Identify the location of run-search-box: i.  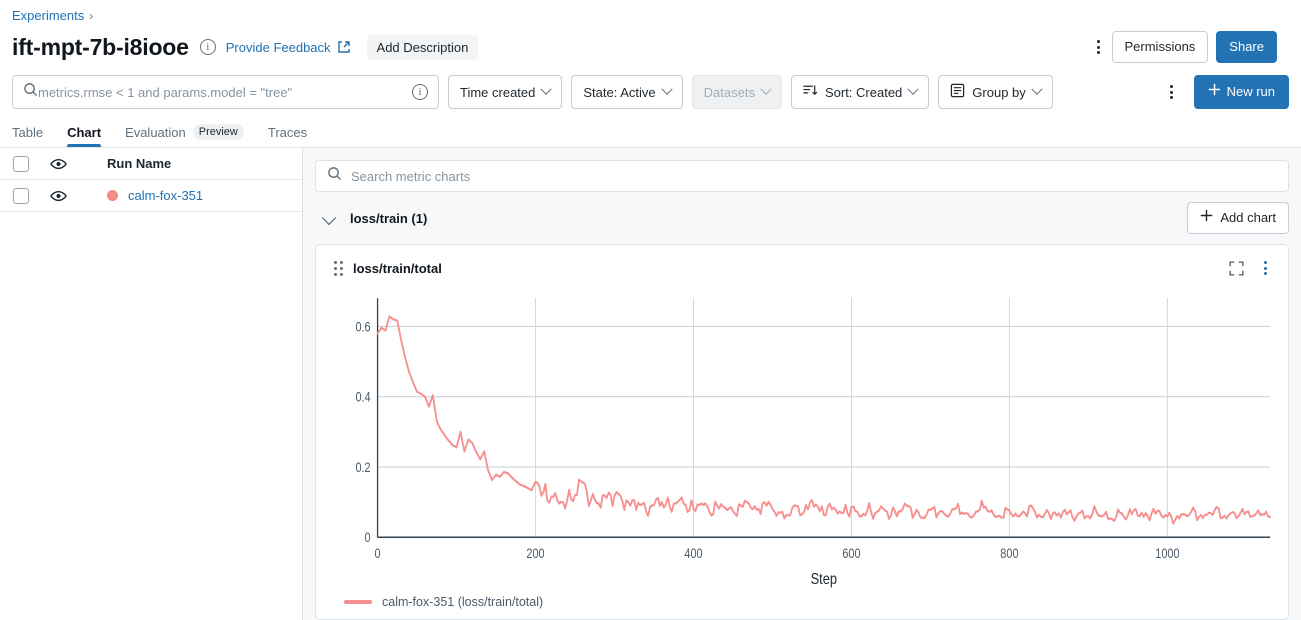
(225, 92).